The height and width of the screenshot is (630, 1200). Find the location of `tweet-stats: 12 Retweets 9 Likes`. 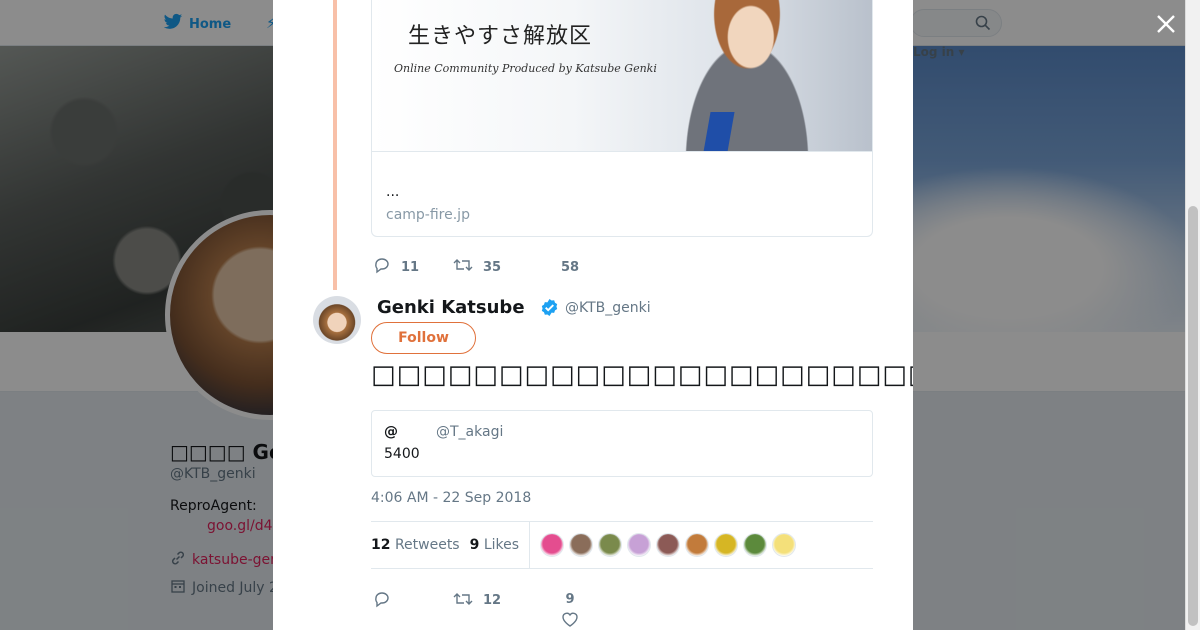

tweet-stats: 12 Retweets 9 Likes is located at coordinates (622, 545).